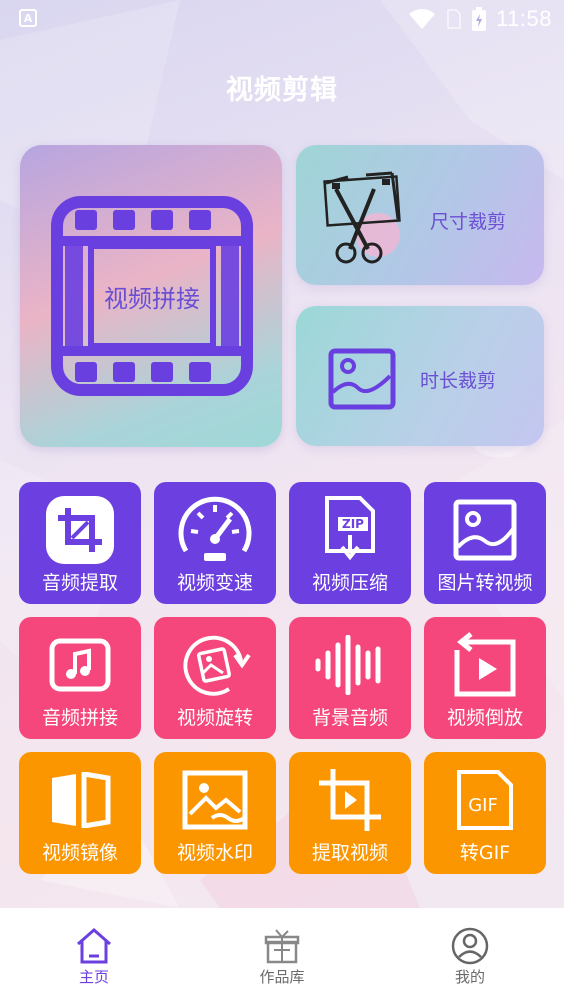  I want to click on video-mirror-tile: 视频镜像, so click(80, 813).